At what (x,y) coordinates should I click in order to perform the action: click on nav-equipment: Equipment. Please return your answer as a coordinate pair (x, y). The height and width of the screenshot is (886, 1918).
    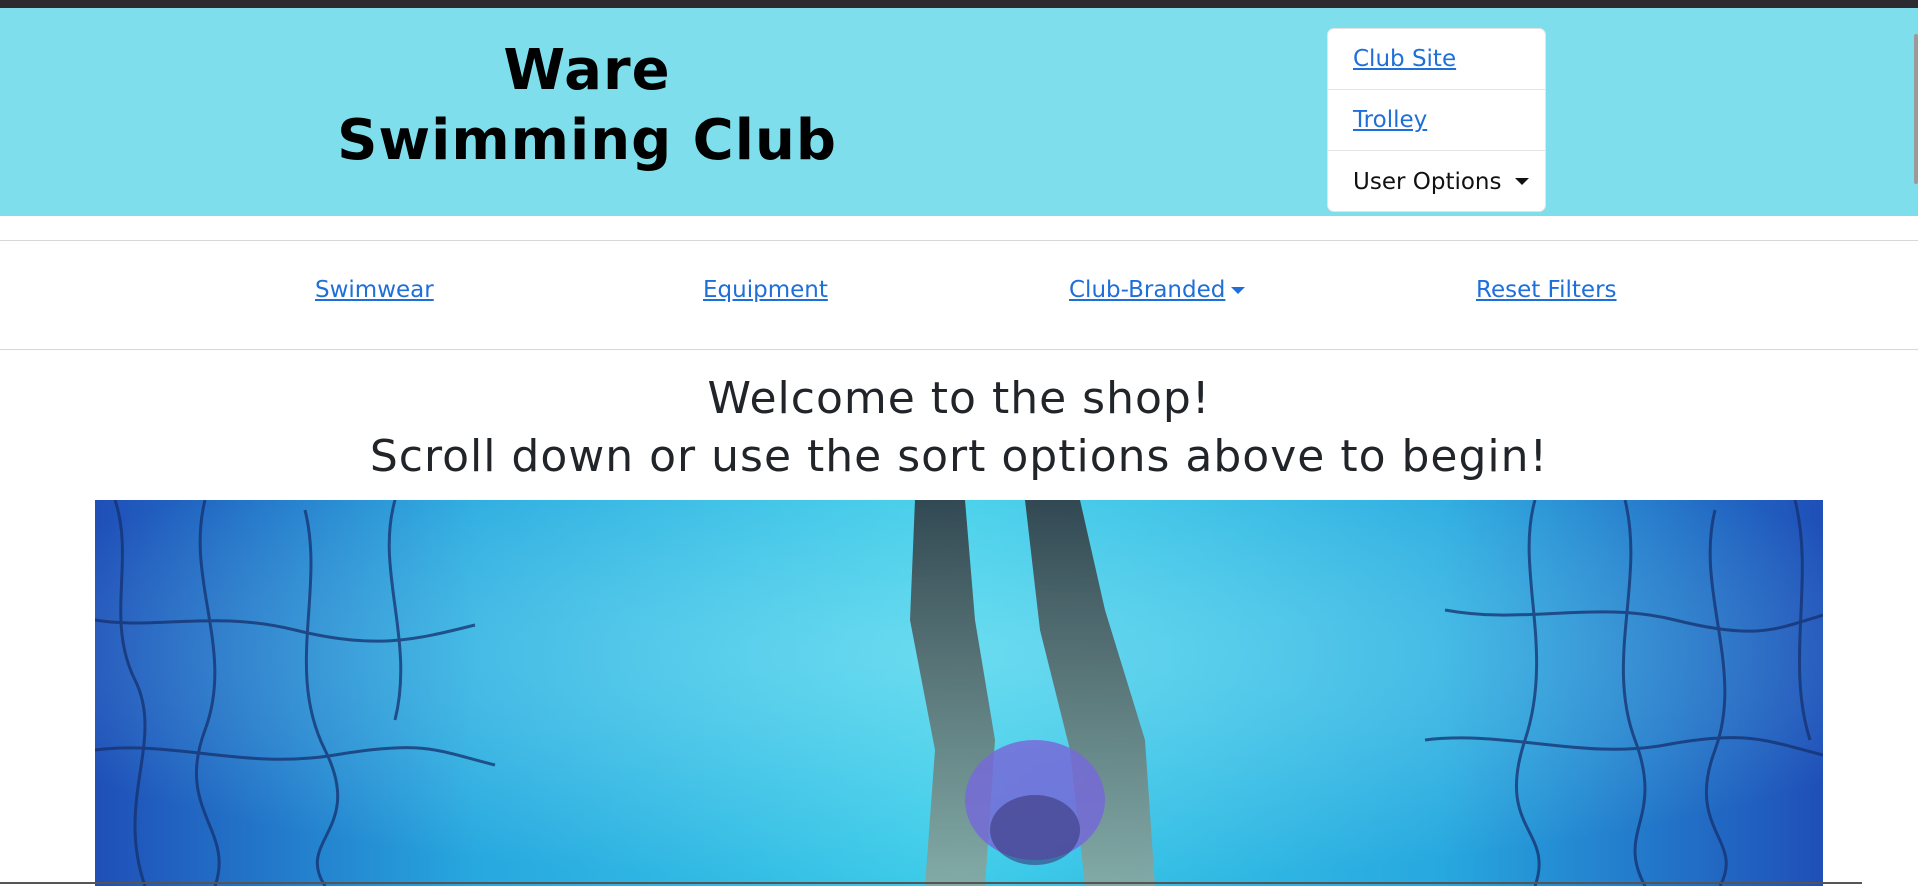
    Looking at the image, I should click on (765, 290).